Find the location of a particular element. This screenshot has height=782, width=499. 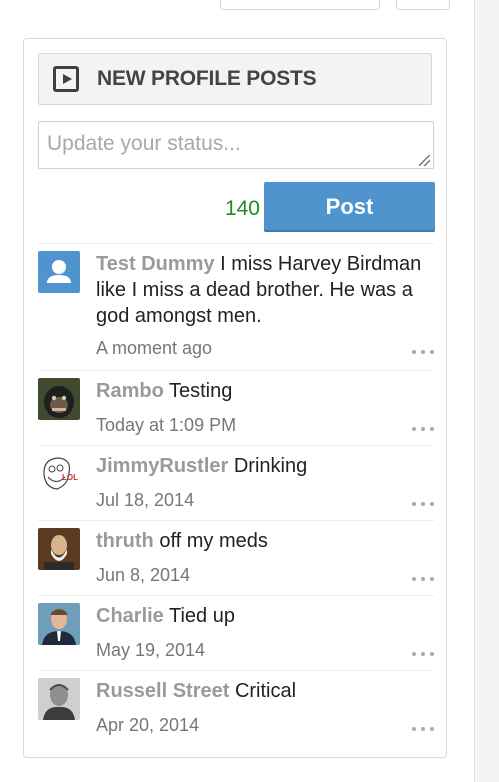

post-content: JimmyRustler Drinking is located at coordinates (261, 466).